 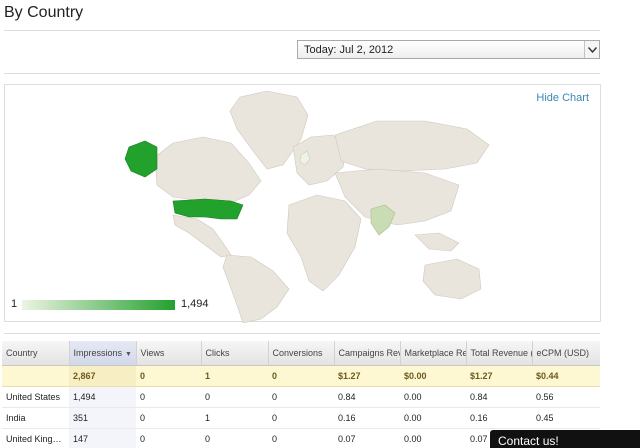 What do you see at coordinates (102, 438) in the screenshot?
I see `table-cell: 147` at bounding box center [102, 438].